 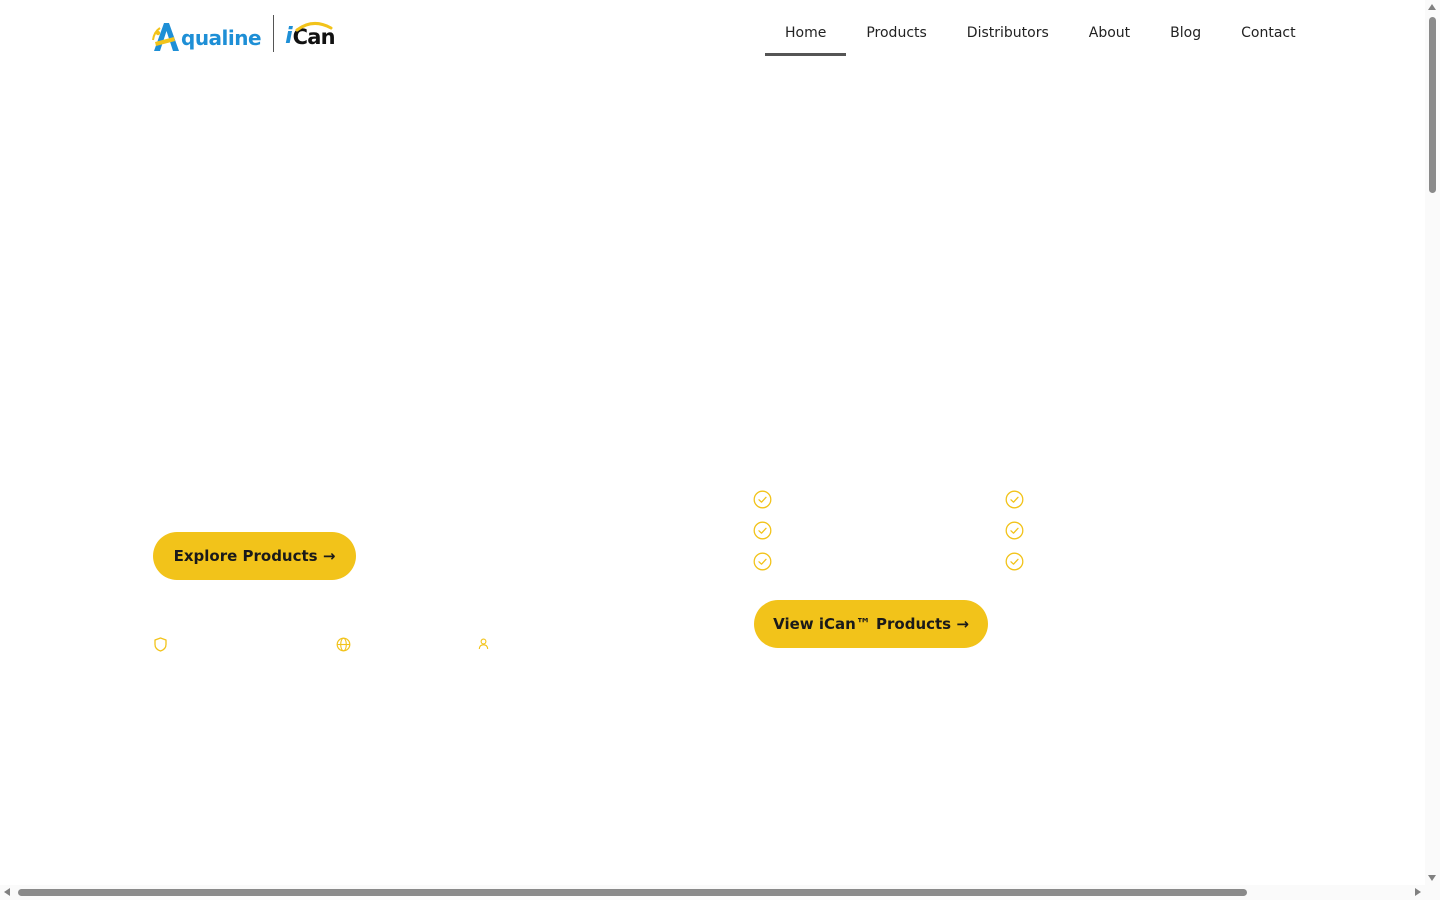 What do you see at coordinates (343, 644) in the screenshot?
I see `globe-icon` at bounding box center [343, 644].